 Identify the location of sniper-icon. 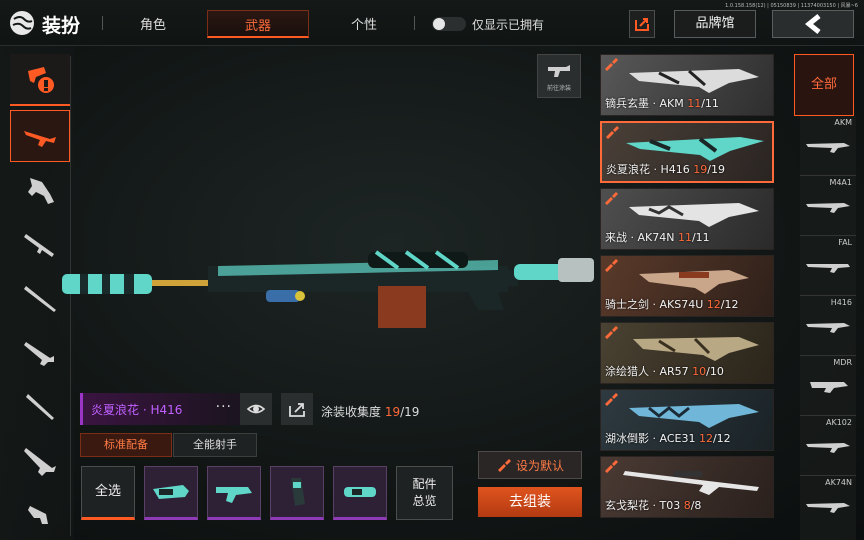
(39, 245).